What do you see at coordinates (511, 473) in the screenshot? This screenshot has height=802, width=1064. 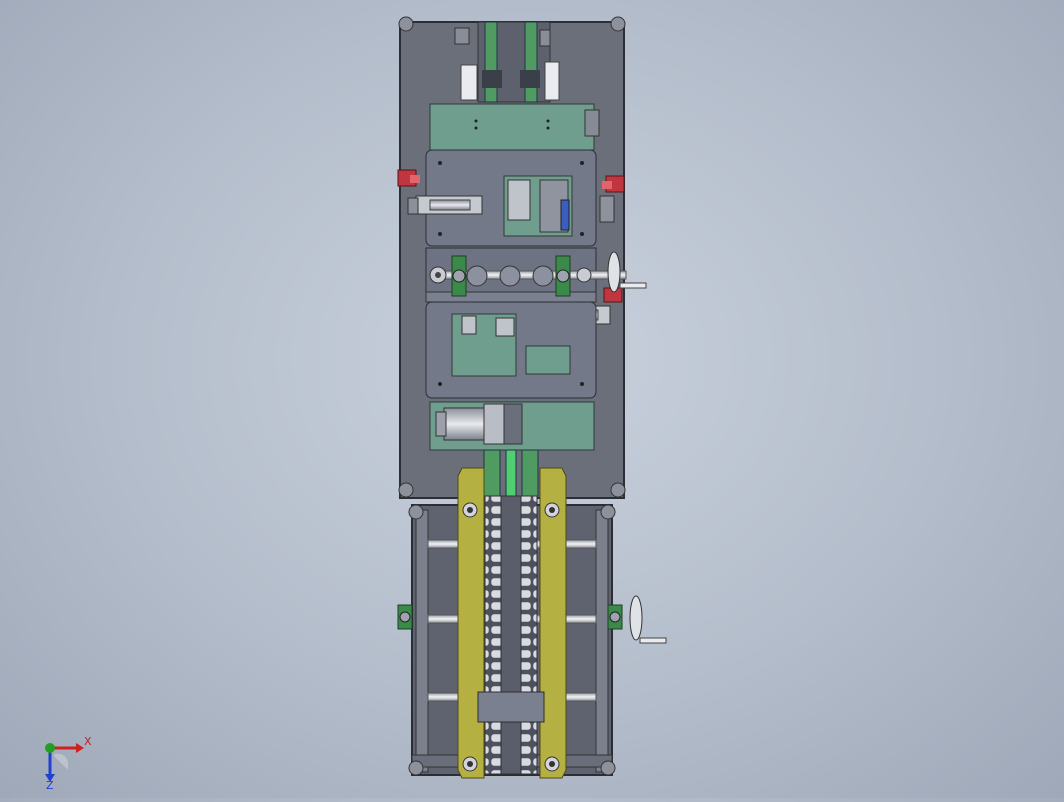 I see `lower-conveyor-guides` at bounding box center [511, 473].